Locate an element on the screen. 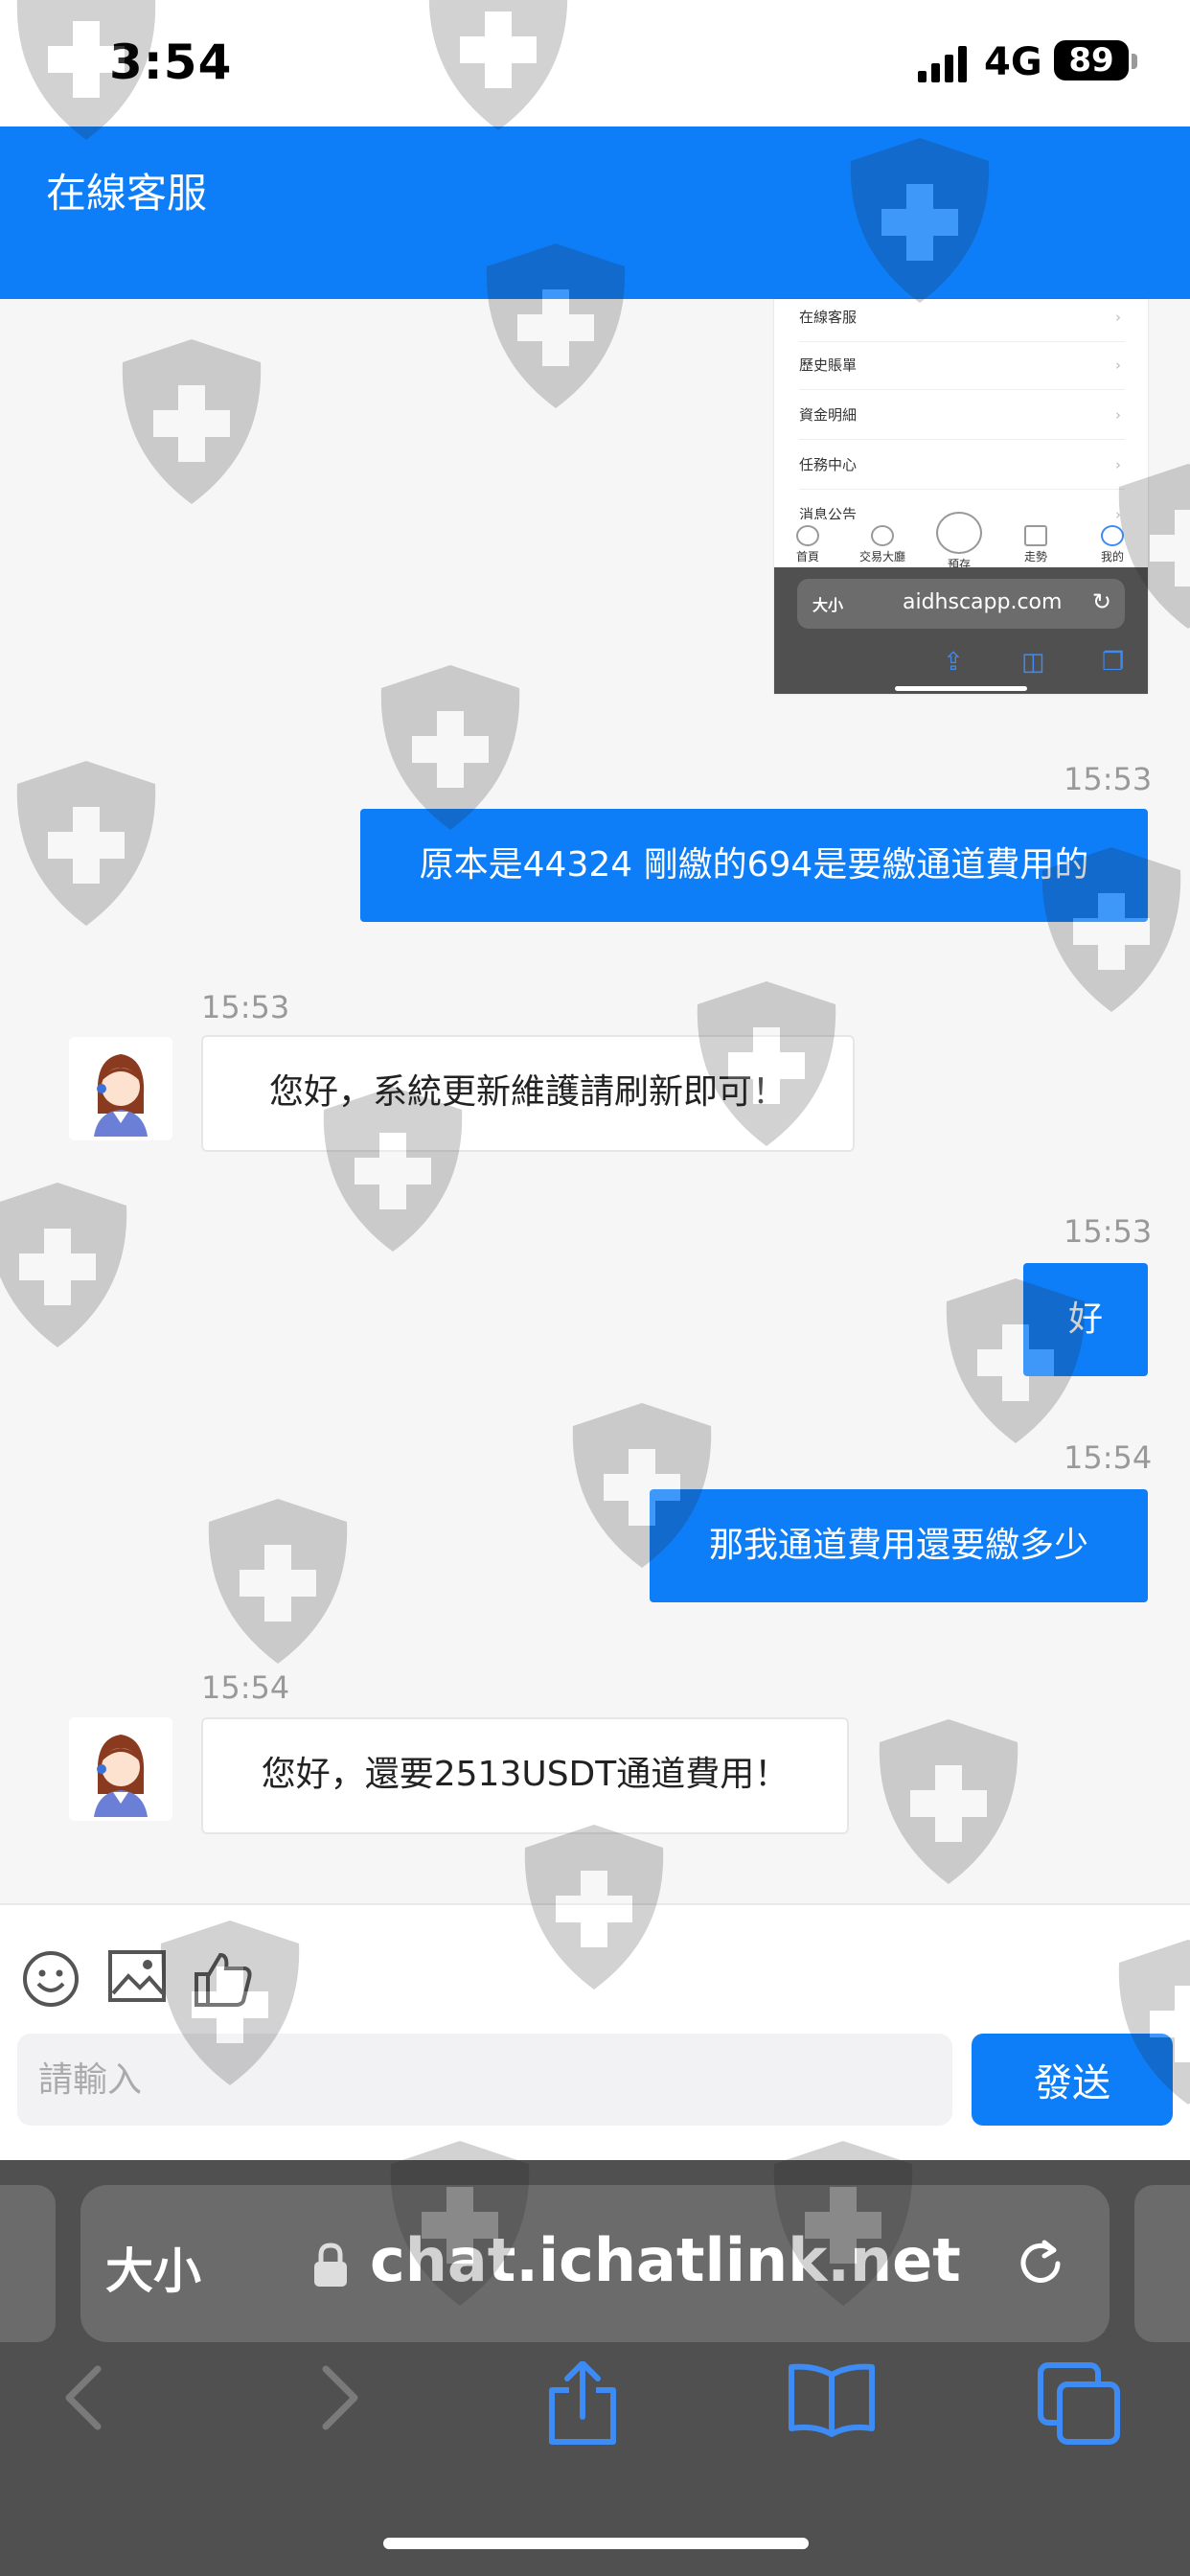  shot-nav-item: 走勢 is located at coordinates (1036, 541).